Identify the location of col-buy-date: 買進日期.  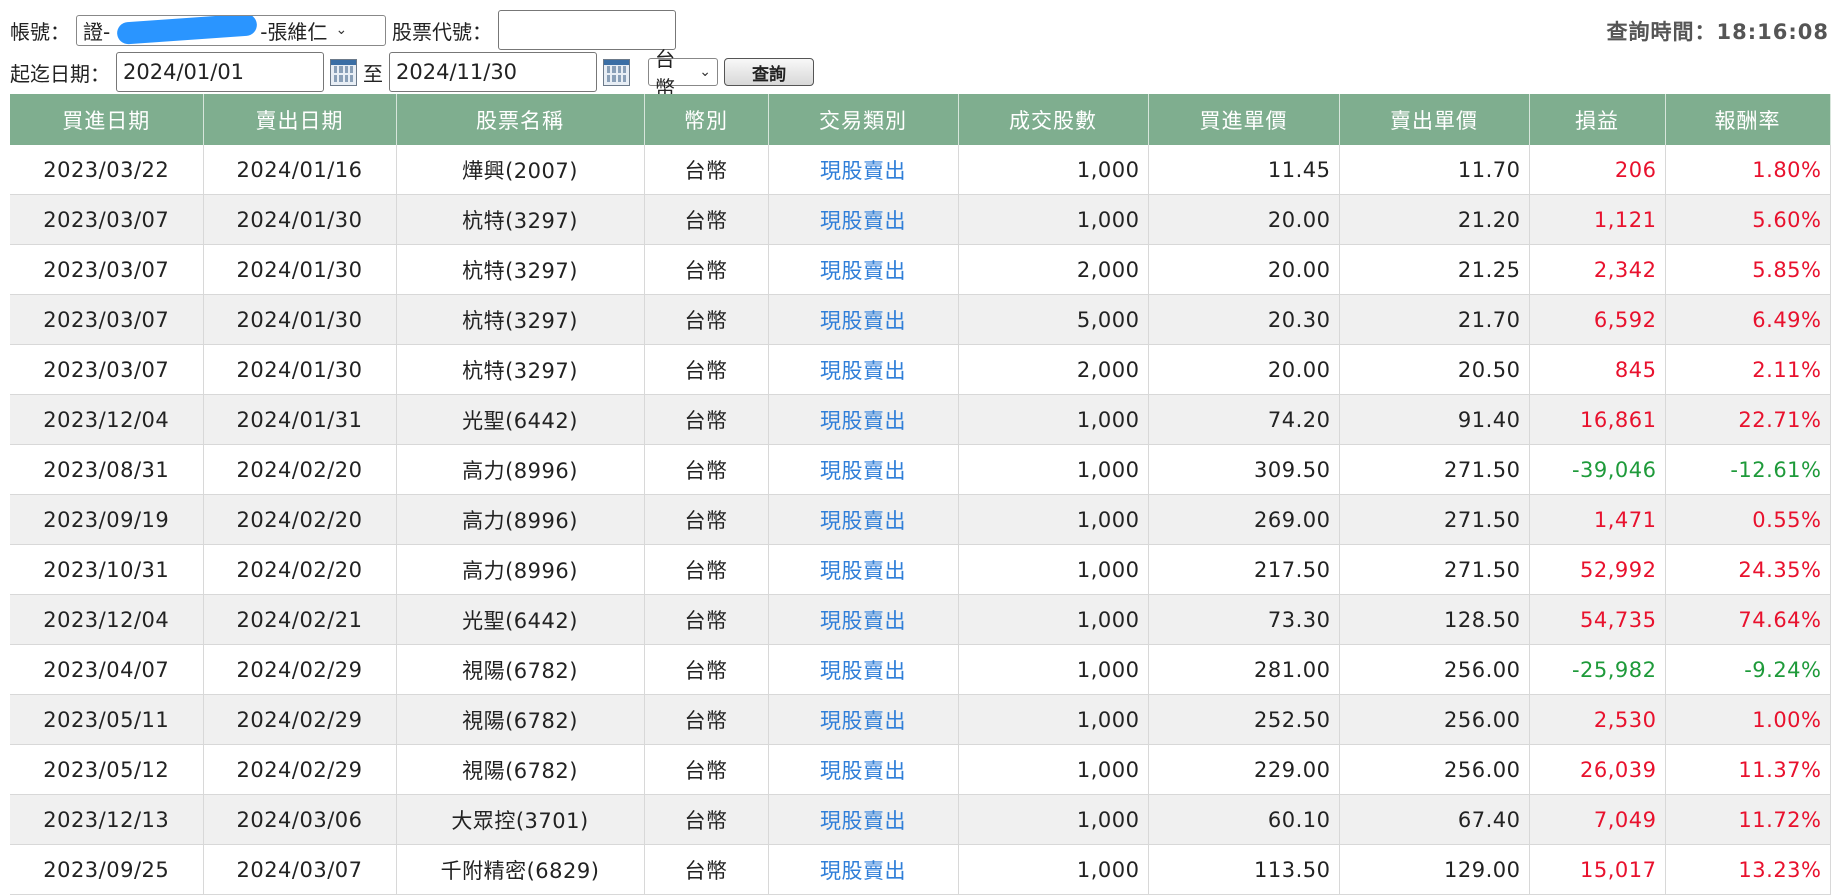
(107, 119).